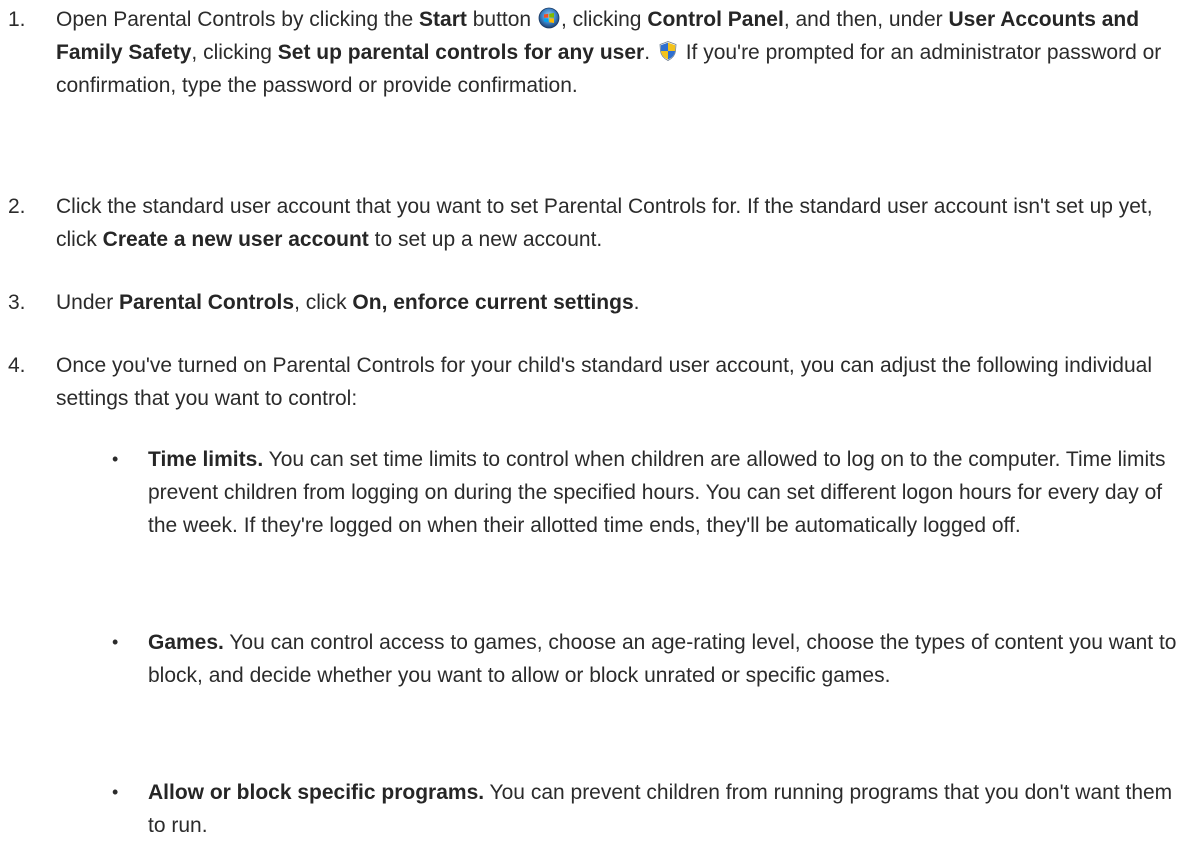 Image resolution: width=1189 pixels, height=865 pixels. Describe the element at coordinates (461, 52) in the screenshot. I see `bold-term-set-up-parental-controls: Set up parental controls for any user` at that location.